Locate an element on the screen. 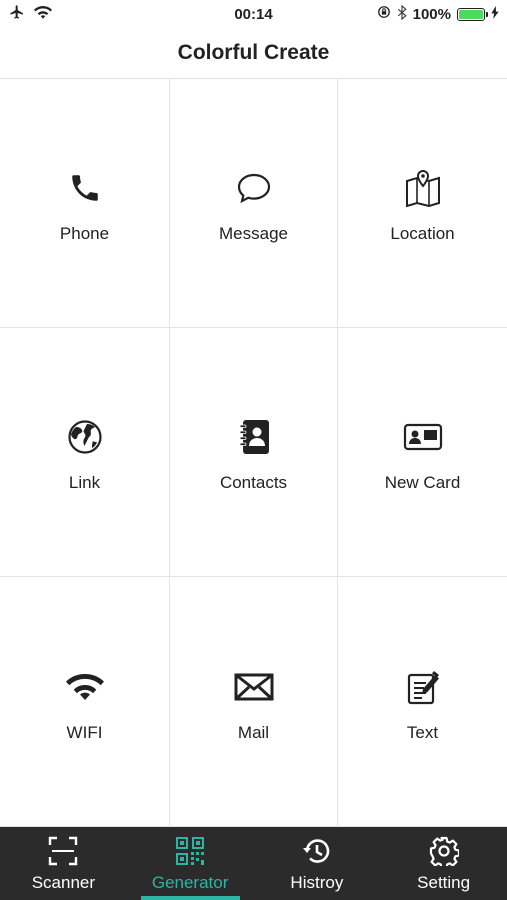  grid-item-label: Link is located at coordinates (84, 482).